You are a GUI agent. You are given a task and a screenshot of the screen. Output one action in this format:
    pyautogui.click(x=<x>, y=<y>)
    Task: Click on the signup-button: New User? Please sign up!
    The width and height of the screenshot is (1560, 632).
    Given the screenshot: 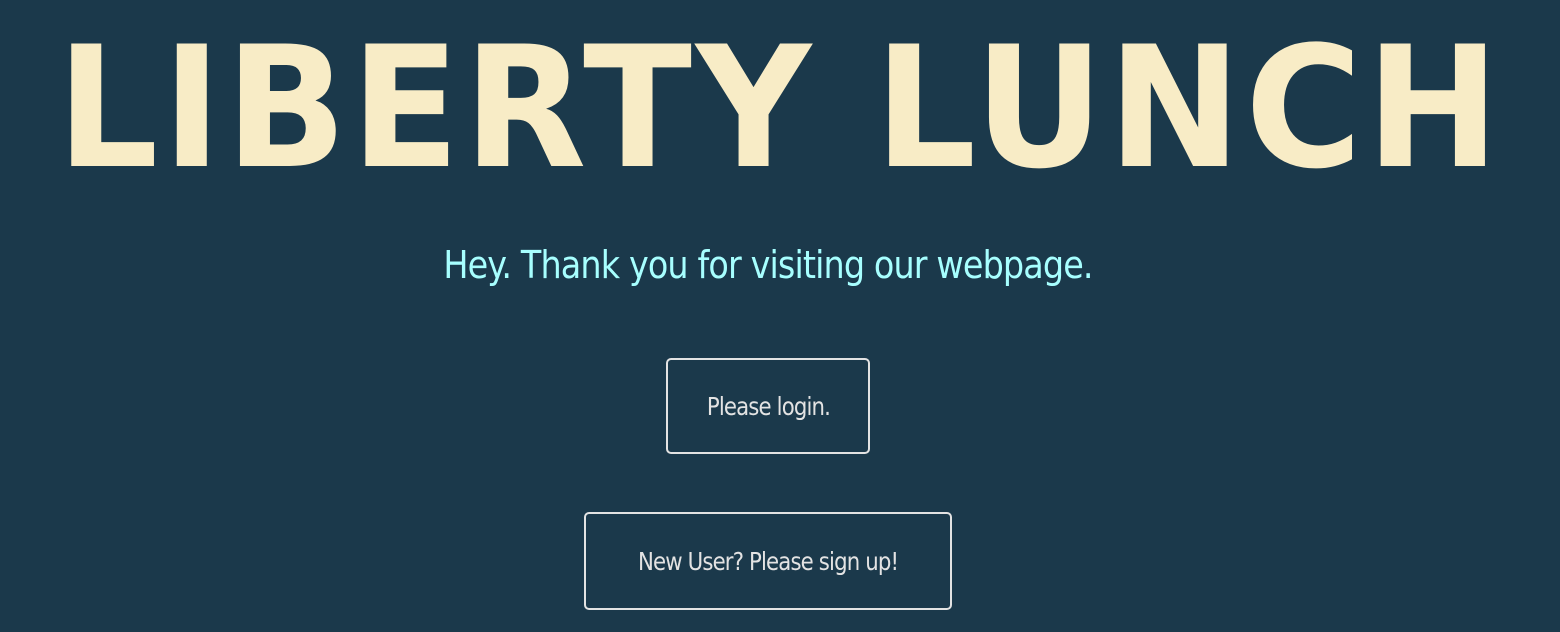 What is the action you would take?
    pyautogui.click(x=768, y=561)
    